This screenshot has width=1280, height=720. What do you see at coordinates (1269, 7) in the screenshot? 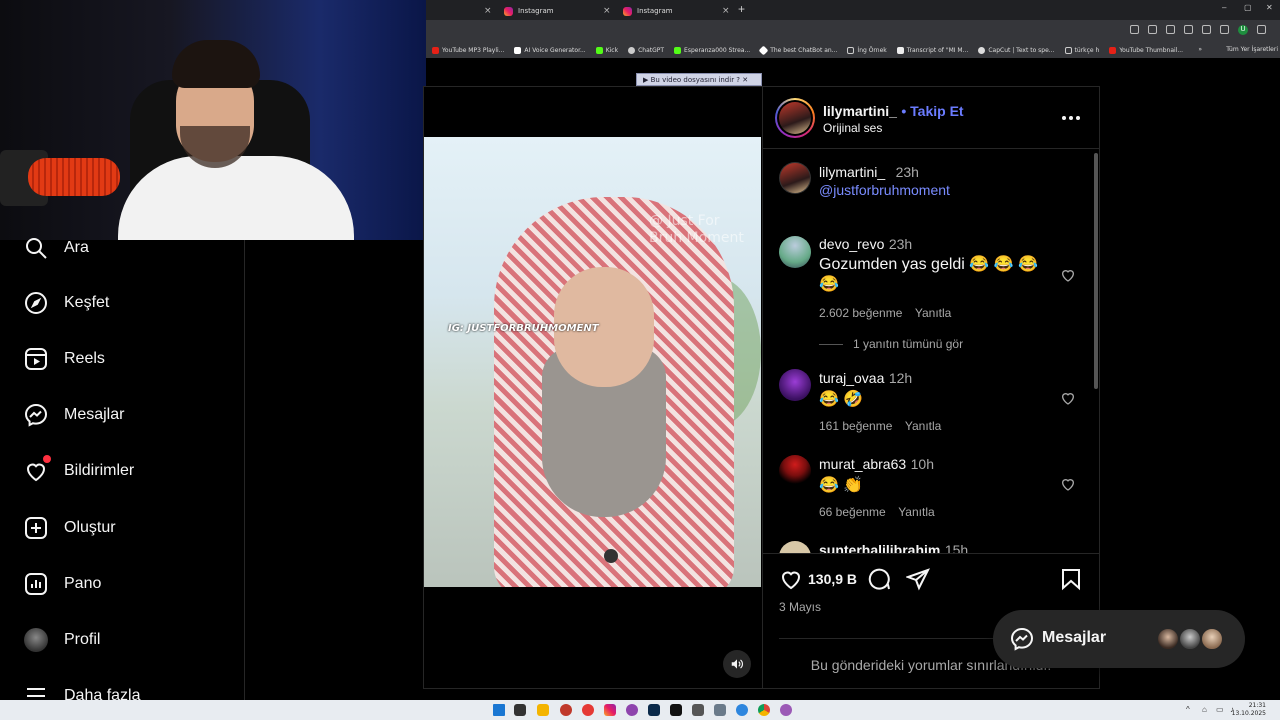
I see `close-window-button: ✕` at bounding box center [1269, 7].